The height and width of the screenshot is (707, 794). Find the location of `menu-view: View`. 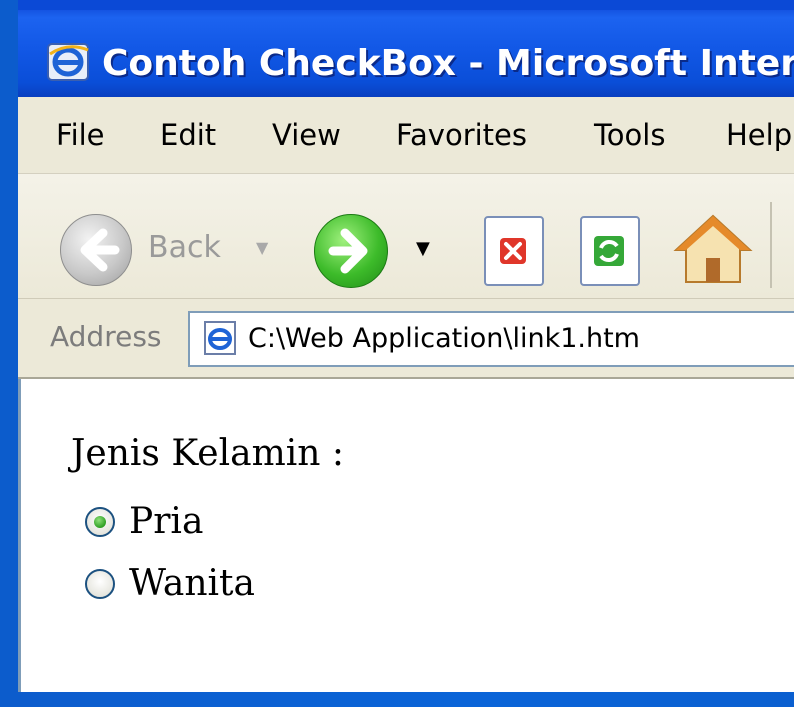

menu-view: View is located at coordinates (306, 135).